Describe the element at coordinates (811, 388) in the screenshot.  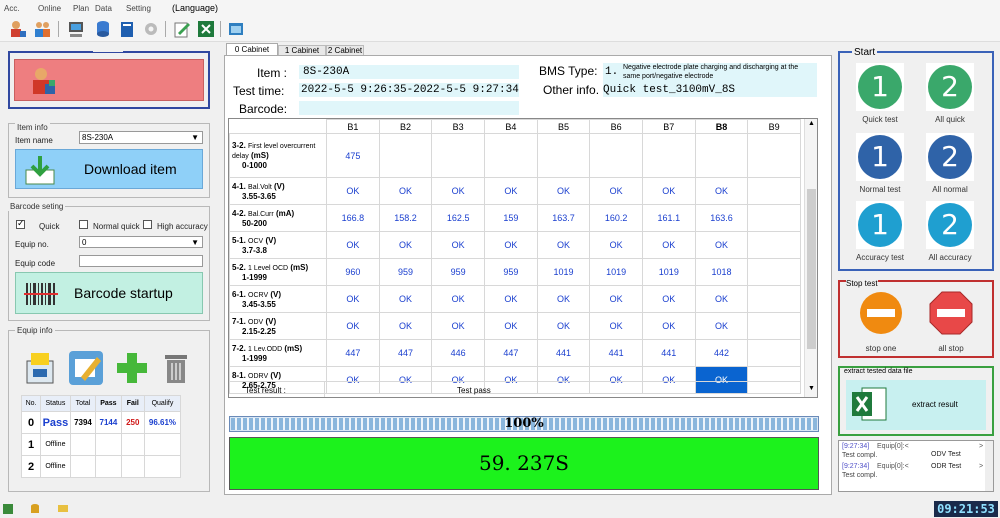
I see `chevron-down-icon: ▼` at that location.